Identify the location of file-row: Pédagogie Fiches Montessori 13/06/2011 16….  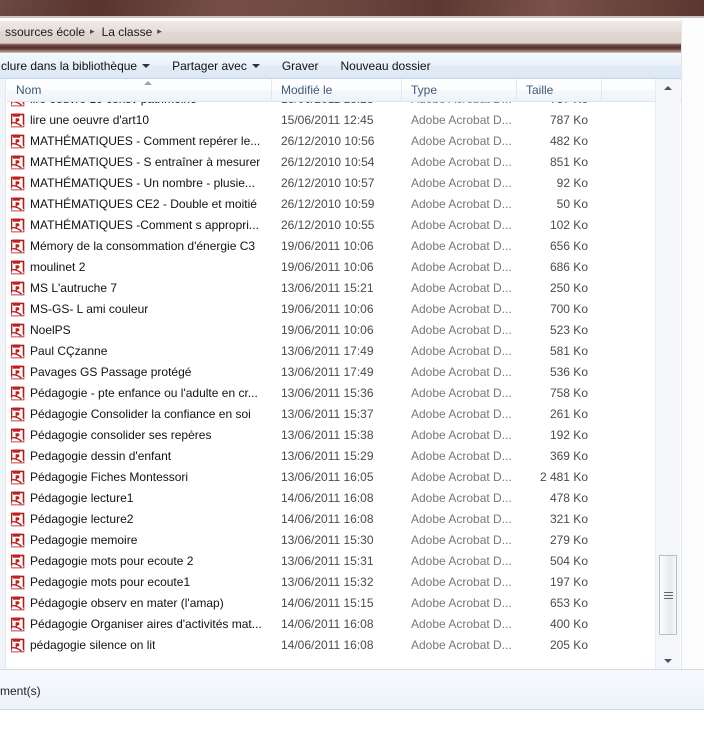
(355, 477).